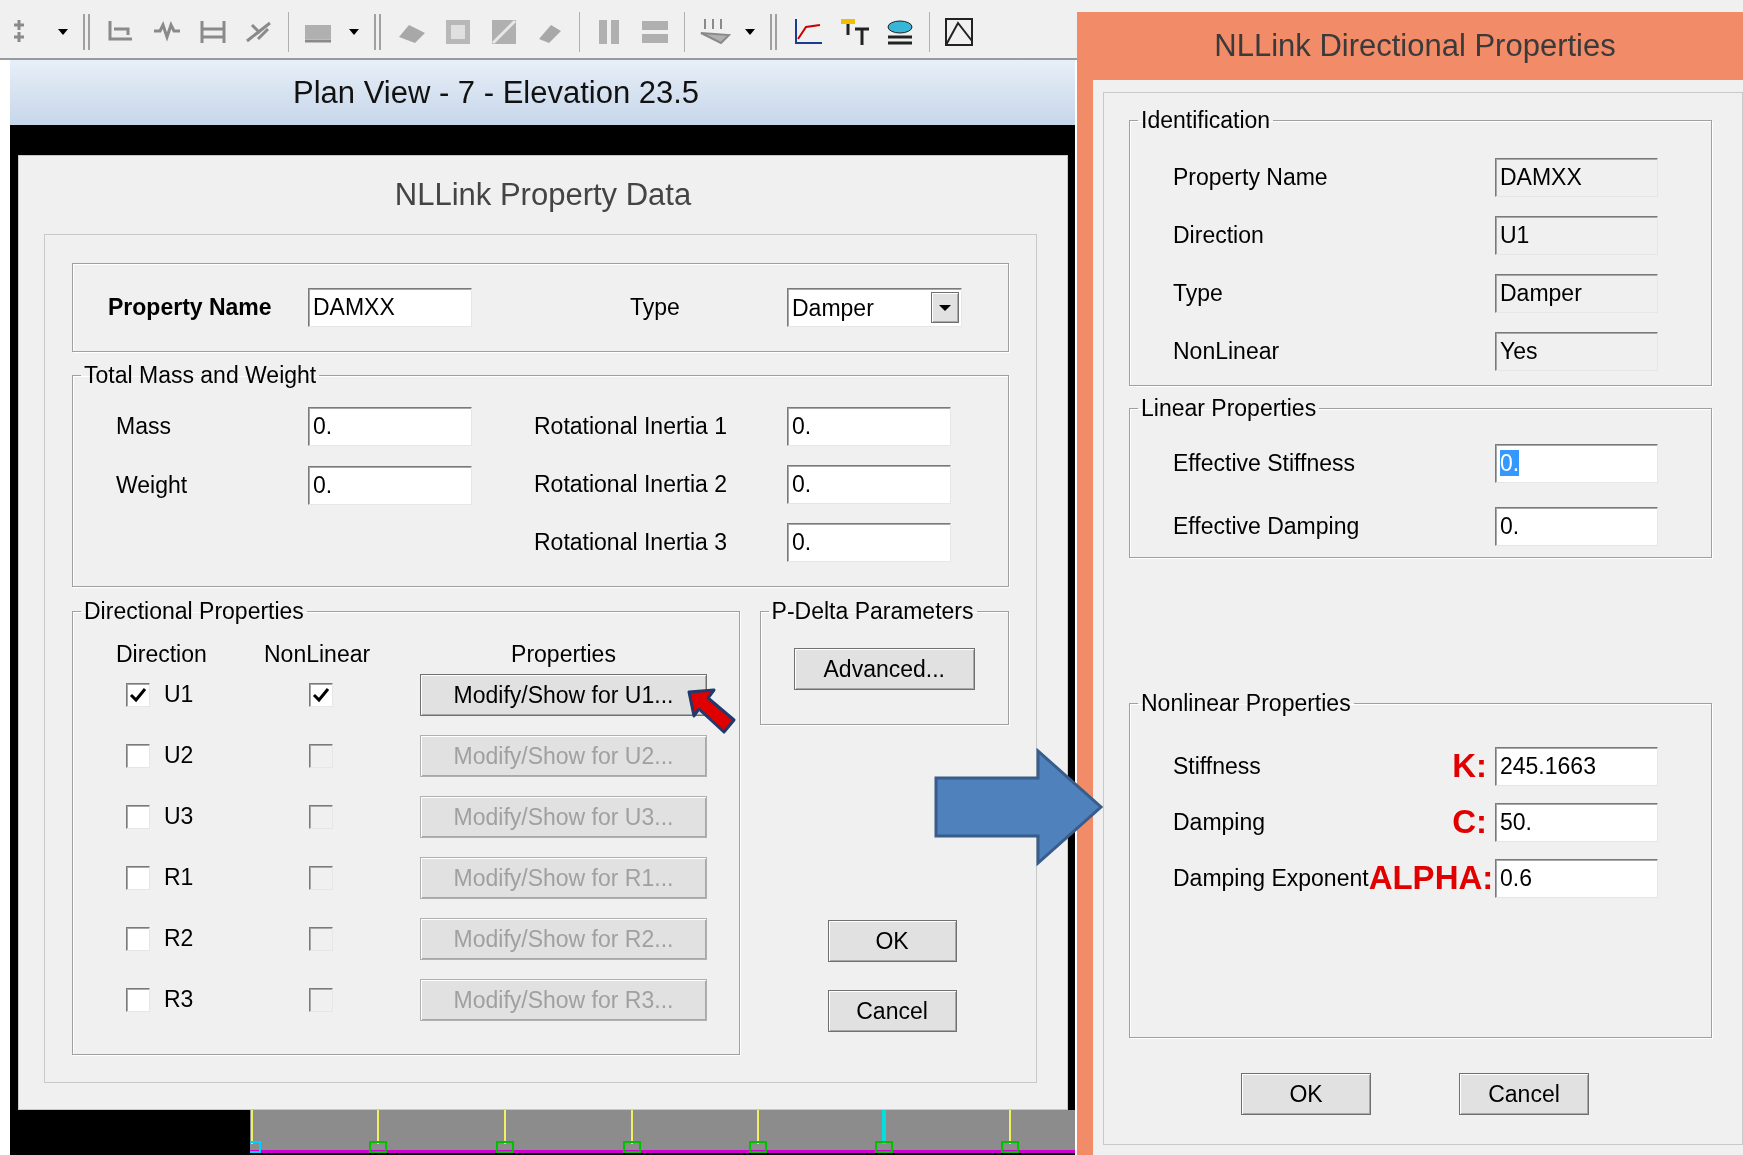  Describe the element at coordinates (200, 375) in the screenshot. I see `group-title: Total Mass and Weight` at that location.